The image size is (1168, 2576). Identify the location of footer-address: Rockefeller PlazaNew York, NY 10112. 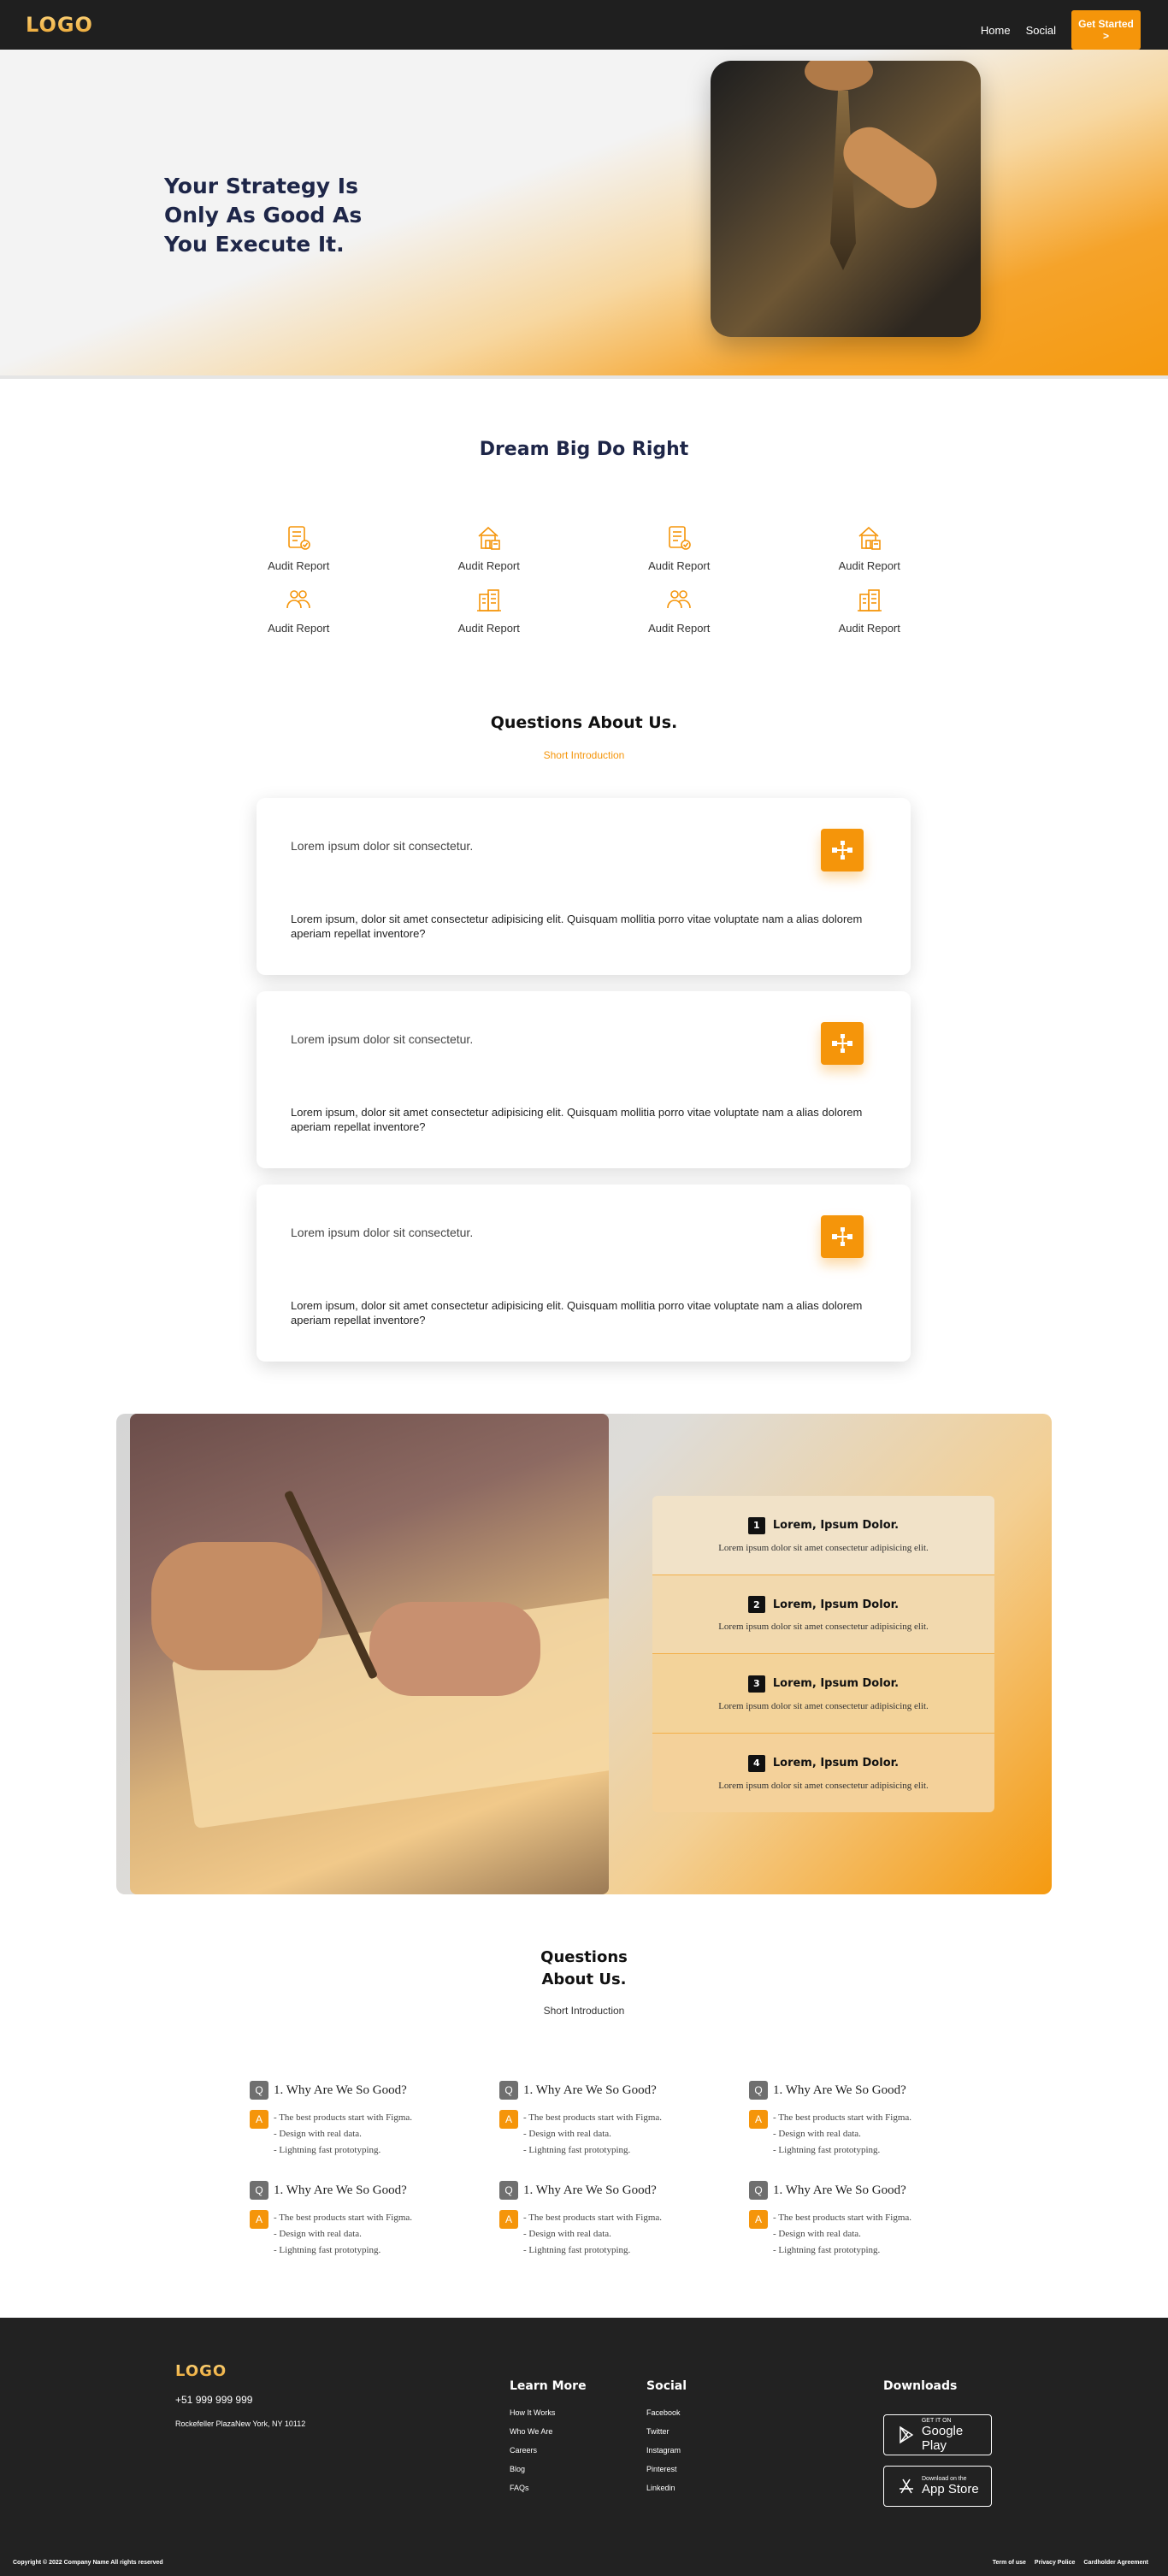
(240, 2423).